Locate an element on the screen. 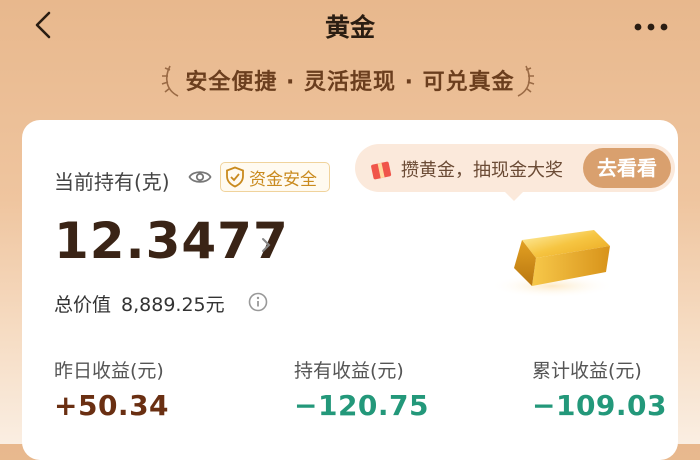 The height and width of the screenshot is (460, 700). info-icon is located at coordinates (258, 302).